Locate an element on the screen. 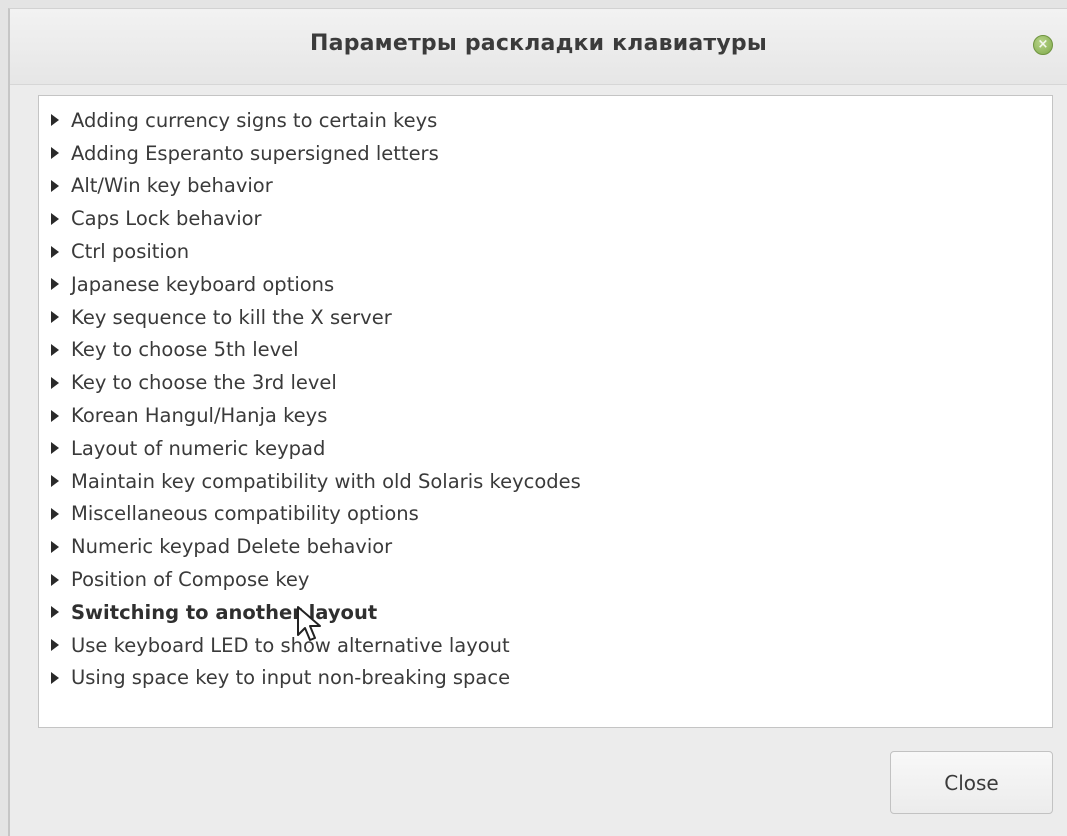 The height and width of the screenshot is (836, 1067). option-row: Key to choose the 3rd level is located at coordinates (545, 382).